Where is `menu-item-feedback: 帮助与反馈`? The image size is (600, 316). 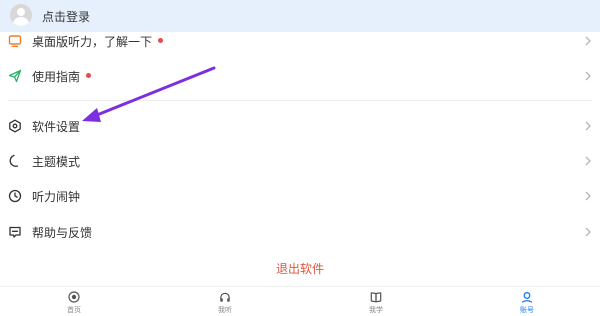
menu-item-feedback: 帮助与反馈 is located at coordinates (300, 232).